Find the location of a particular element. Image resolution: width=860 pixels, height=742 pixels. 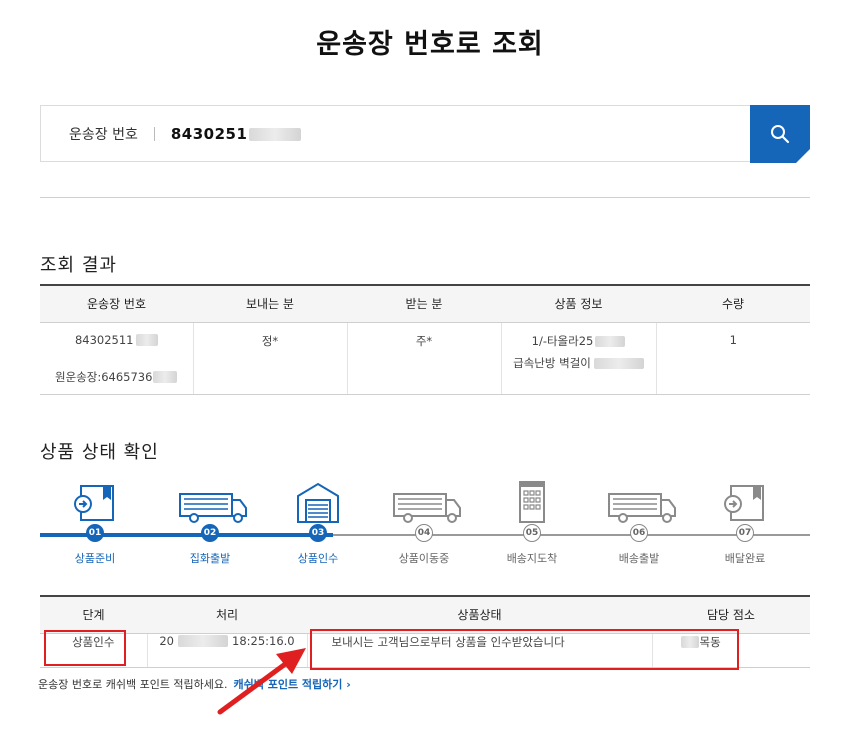

product-line-2: 급속난방 벽걸이 is located at coordinates (552, 362).